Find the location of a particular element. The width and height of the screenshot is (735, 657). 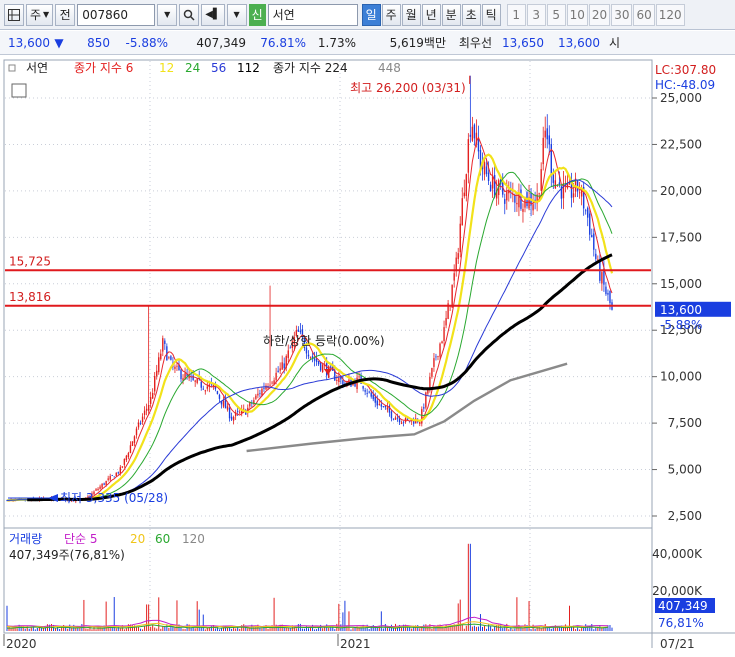

y-tick-label-7500: 7,500 is located at coordinates (685, 423).